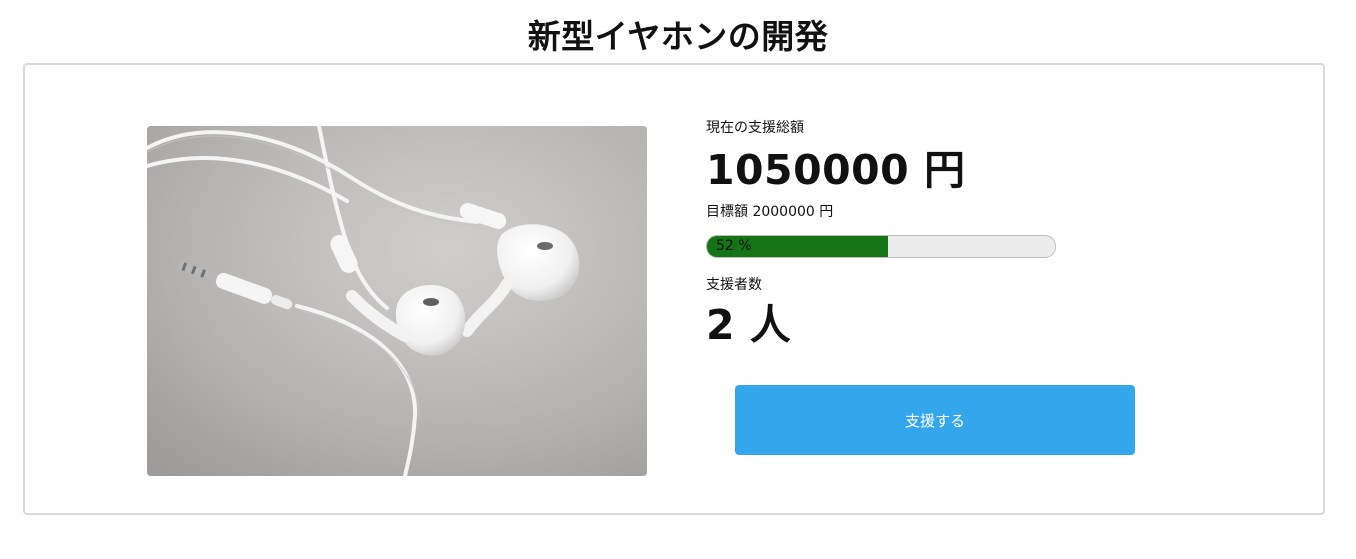 Image resolution: width=1356 pixels, height=559 pixels. Describe the element at coordinates (770, 212) in the screenshot. I see `goal-amount-label: 目標額 2000000 円` at that location.